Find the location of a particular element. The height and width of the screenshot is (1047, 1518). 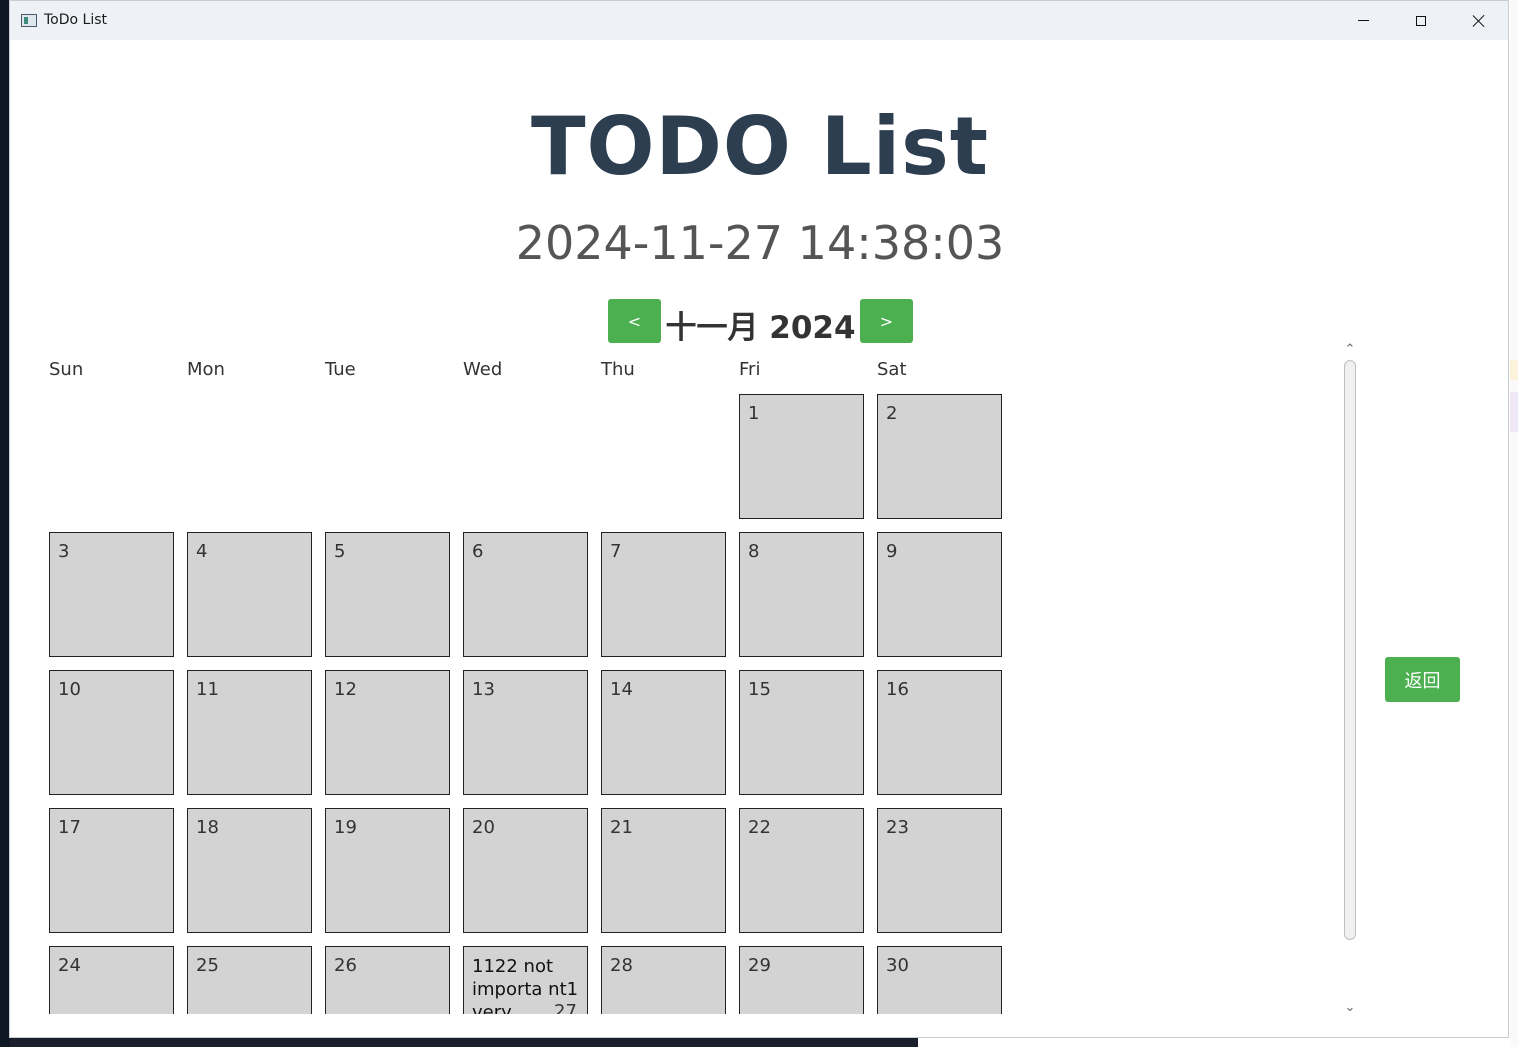

calendar-day-cell: 1 is located at coordinates (801, 456).